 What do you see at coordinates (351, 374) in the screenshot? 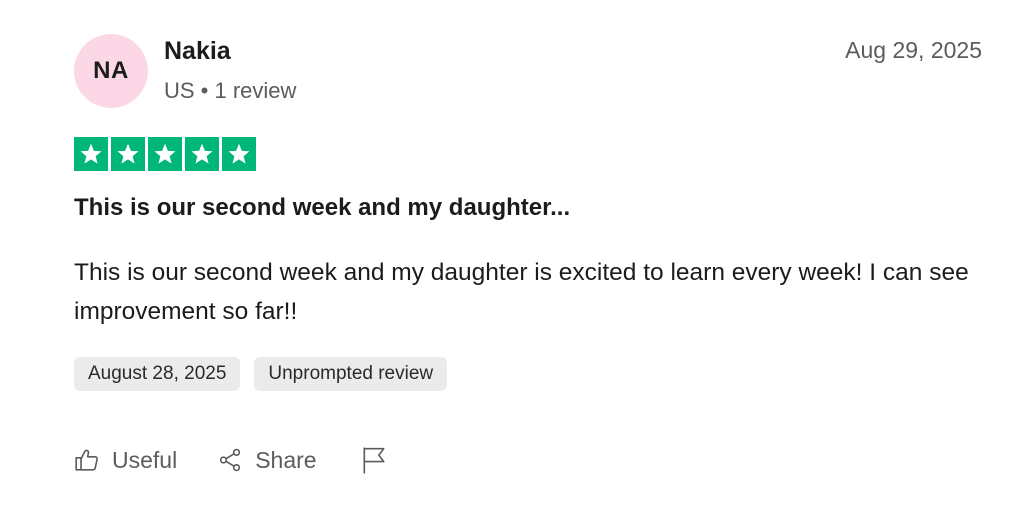
I see `review-type-chip: Unprompted review` at bounding box center [351, 374].